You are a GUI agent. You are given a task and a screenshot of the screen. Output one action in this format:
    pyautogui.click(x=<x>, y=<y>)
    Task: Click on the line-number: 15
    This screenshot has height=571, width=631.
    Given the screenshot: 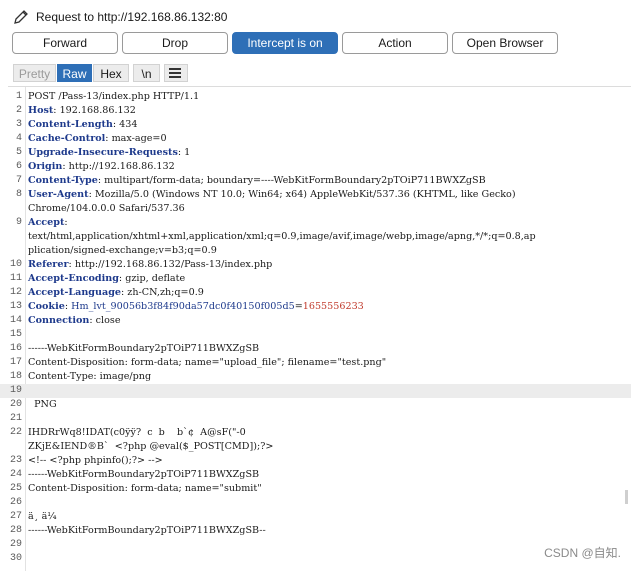 What is the action you would take?
    pyautogui.click(x=15, y=334)
    